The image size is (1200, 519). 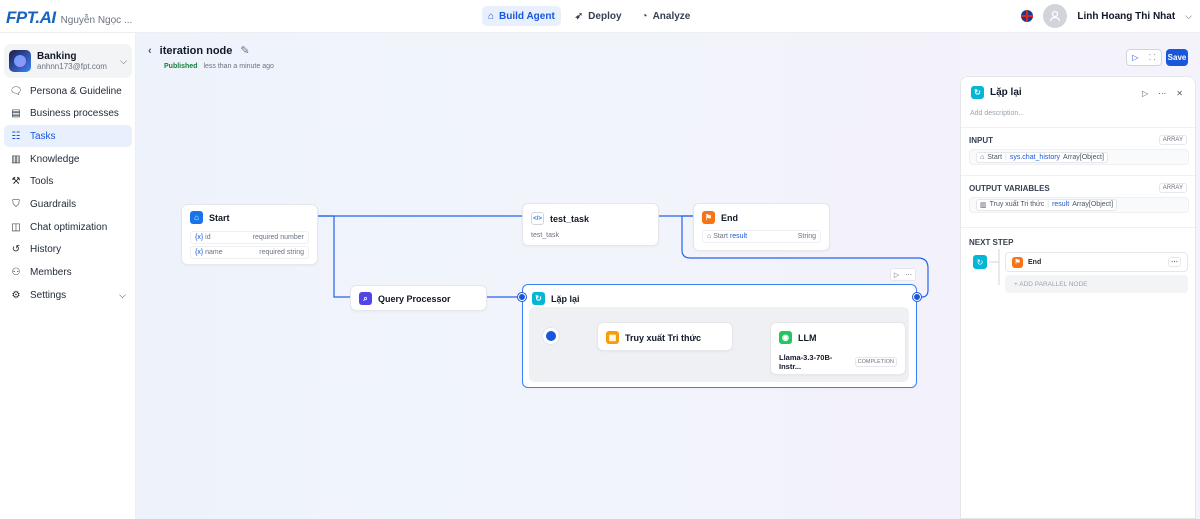 What do you see at coordinates (1172, 140) in the screenshot?
I see `input-type-tag: ARRAY` at bounding box center [1172, 140].